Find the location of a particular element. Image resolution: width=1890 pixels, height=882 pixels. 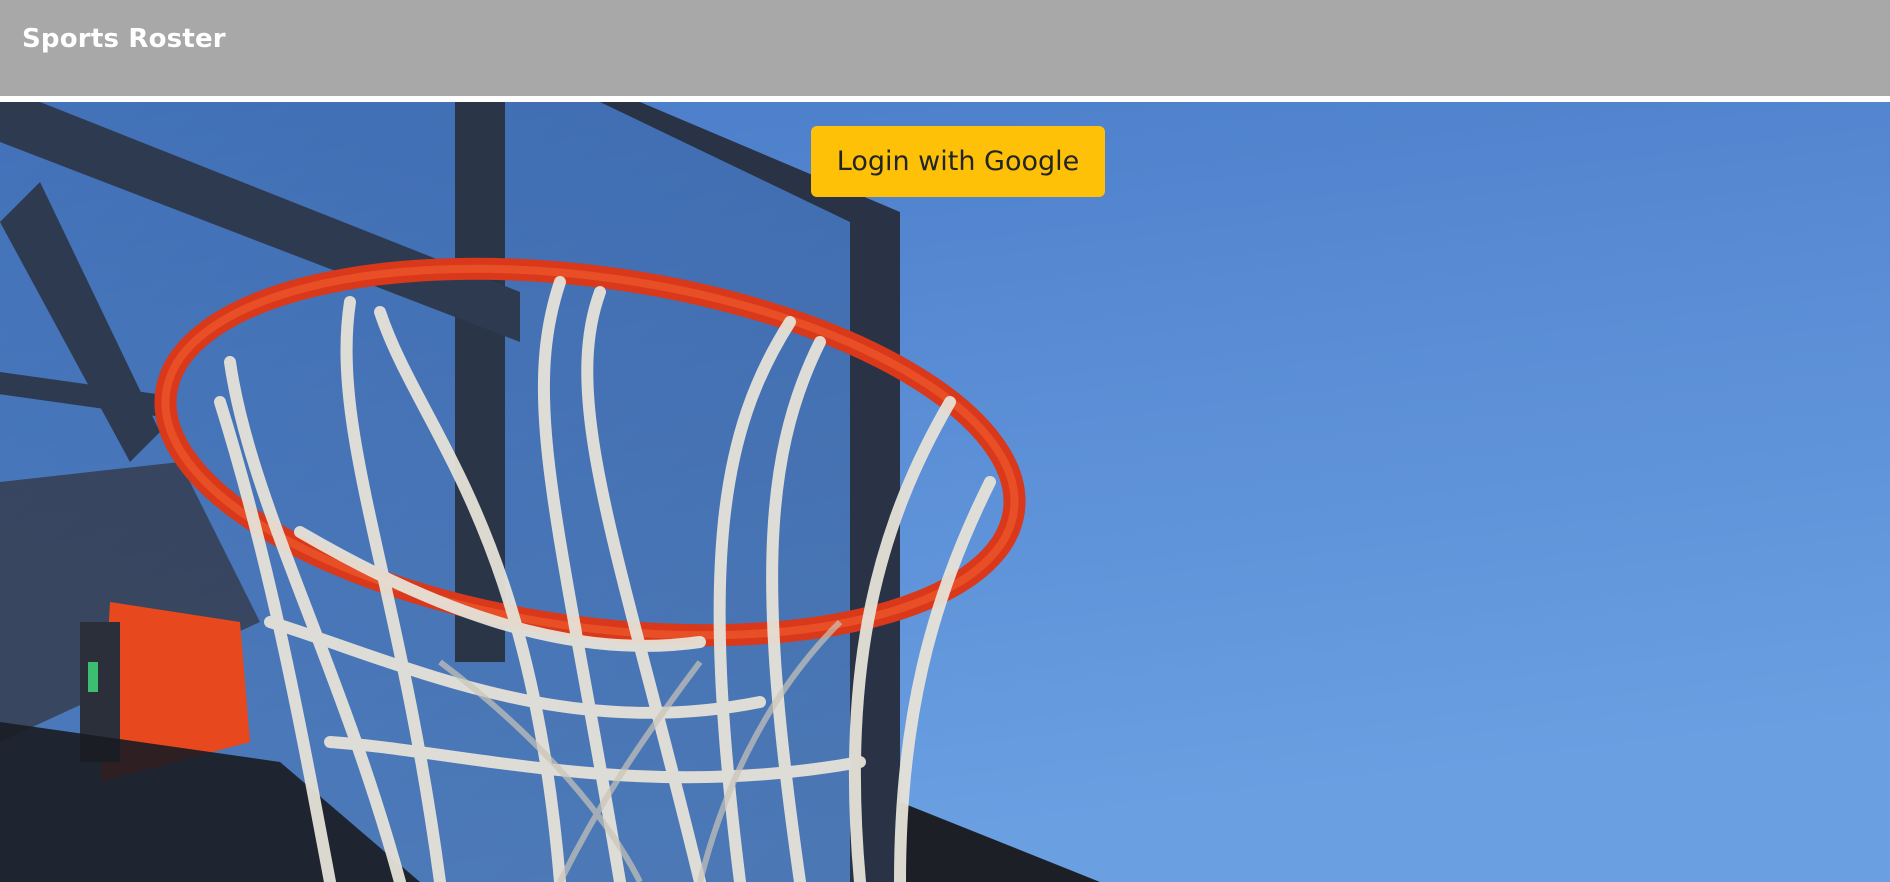

login-with-google-button: Login with Google is located at coordinates (958, 161).